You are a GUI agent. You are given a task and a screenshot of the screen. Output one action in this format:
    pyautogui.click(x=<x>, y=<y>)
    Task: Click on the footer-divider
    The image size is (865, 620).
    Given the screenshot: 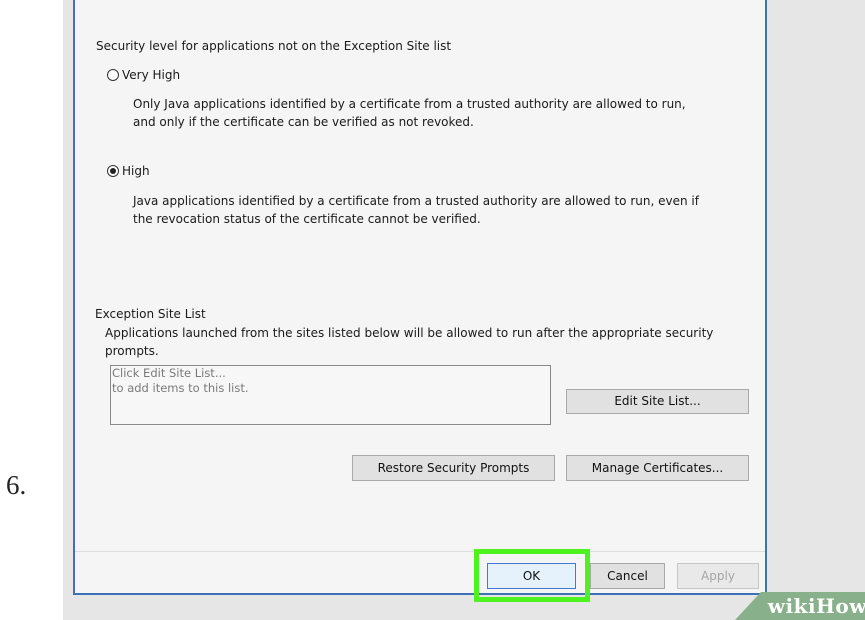 What is the action you would take?
    pyautogui.click(x=420, y=551)
    